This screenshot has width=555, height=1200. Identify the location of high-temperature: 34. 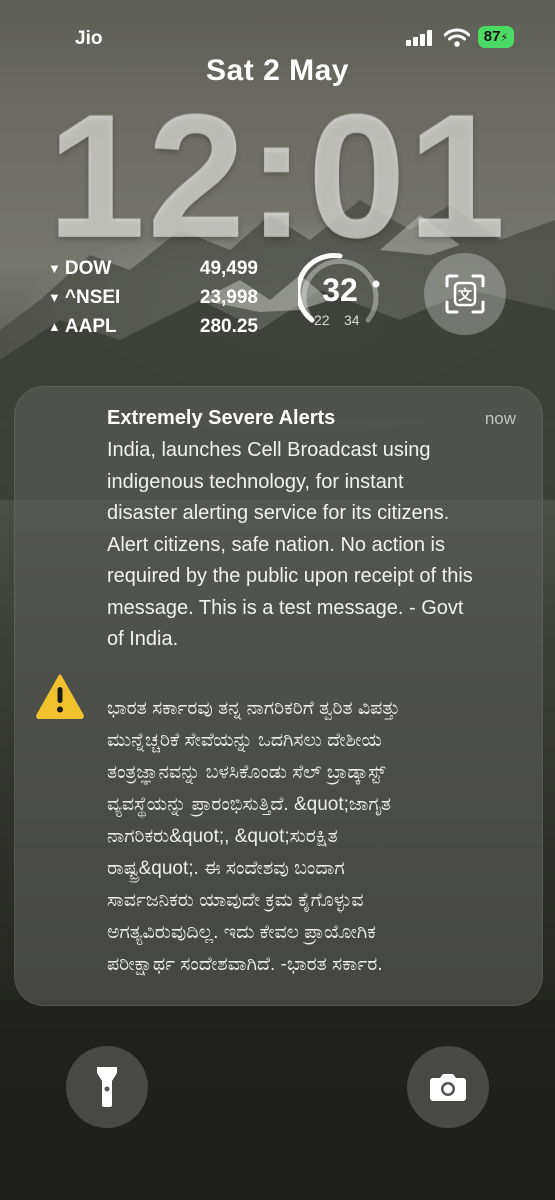
(352, 320).